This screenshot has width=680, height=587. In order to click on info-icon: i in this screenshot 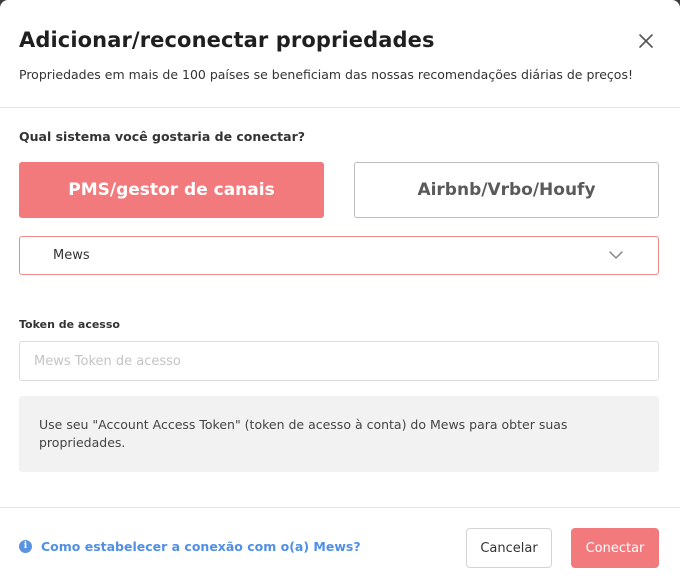, I will do `click(25, 546)`.